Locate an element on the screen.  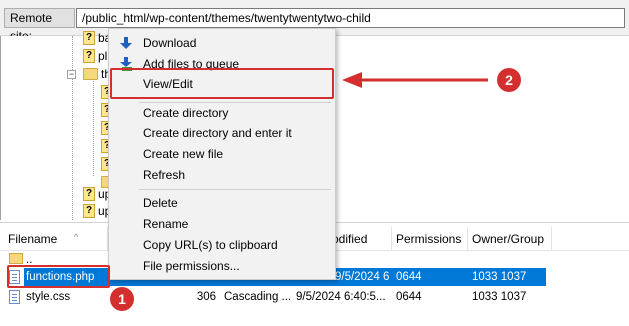
folder-icon is located at coordinates (90, 74).